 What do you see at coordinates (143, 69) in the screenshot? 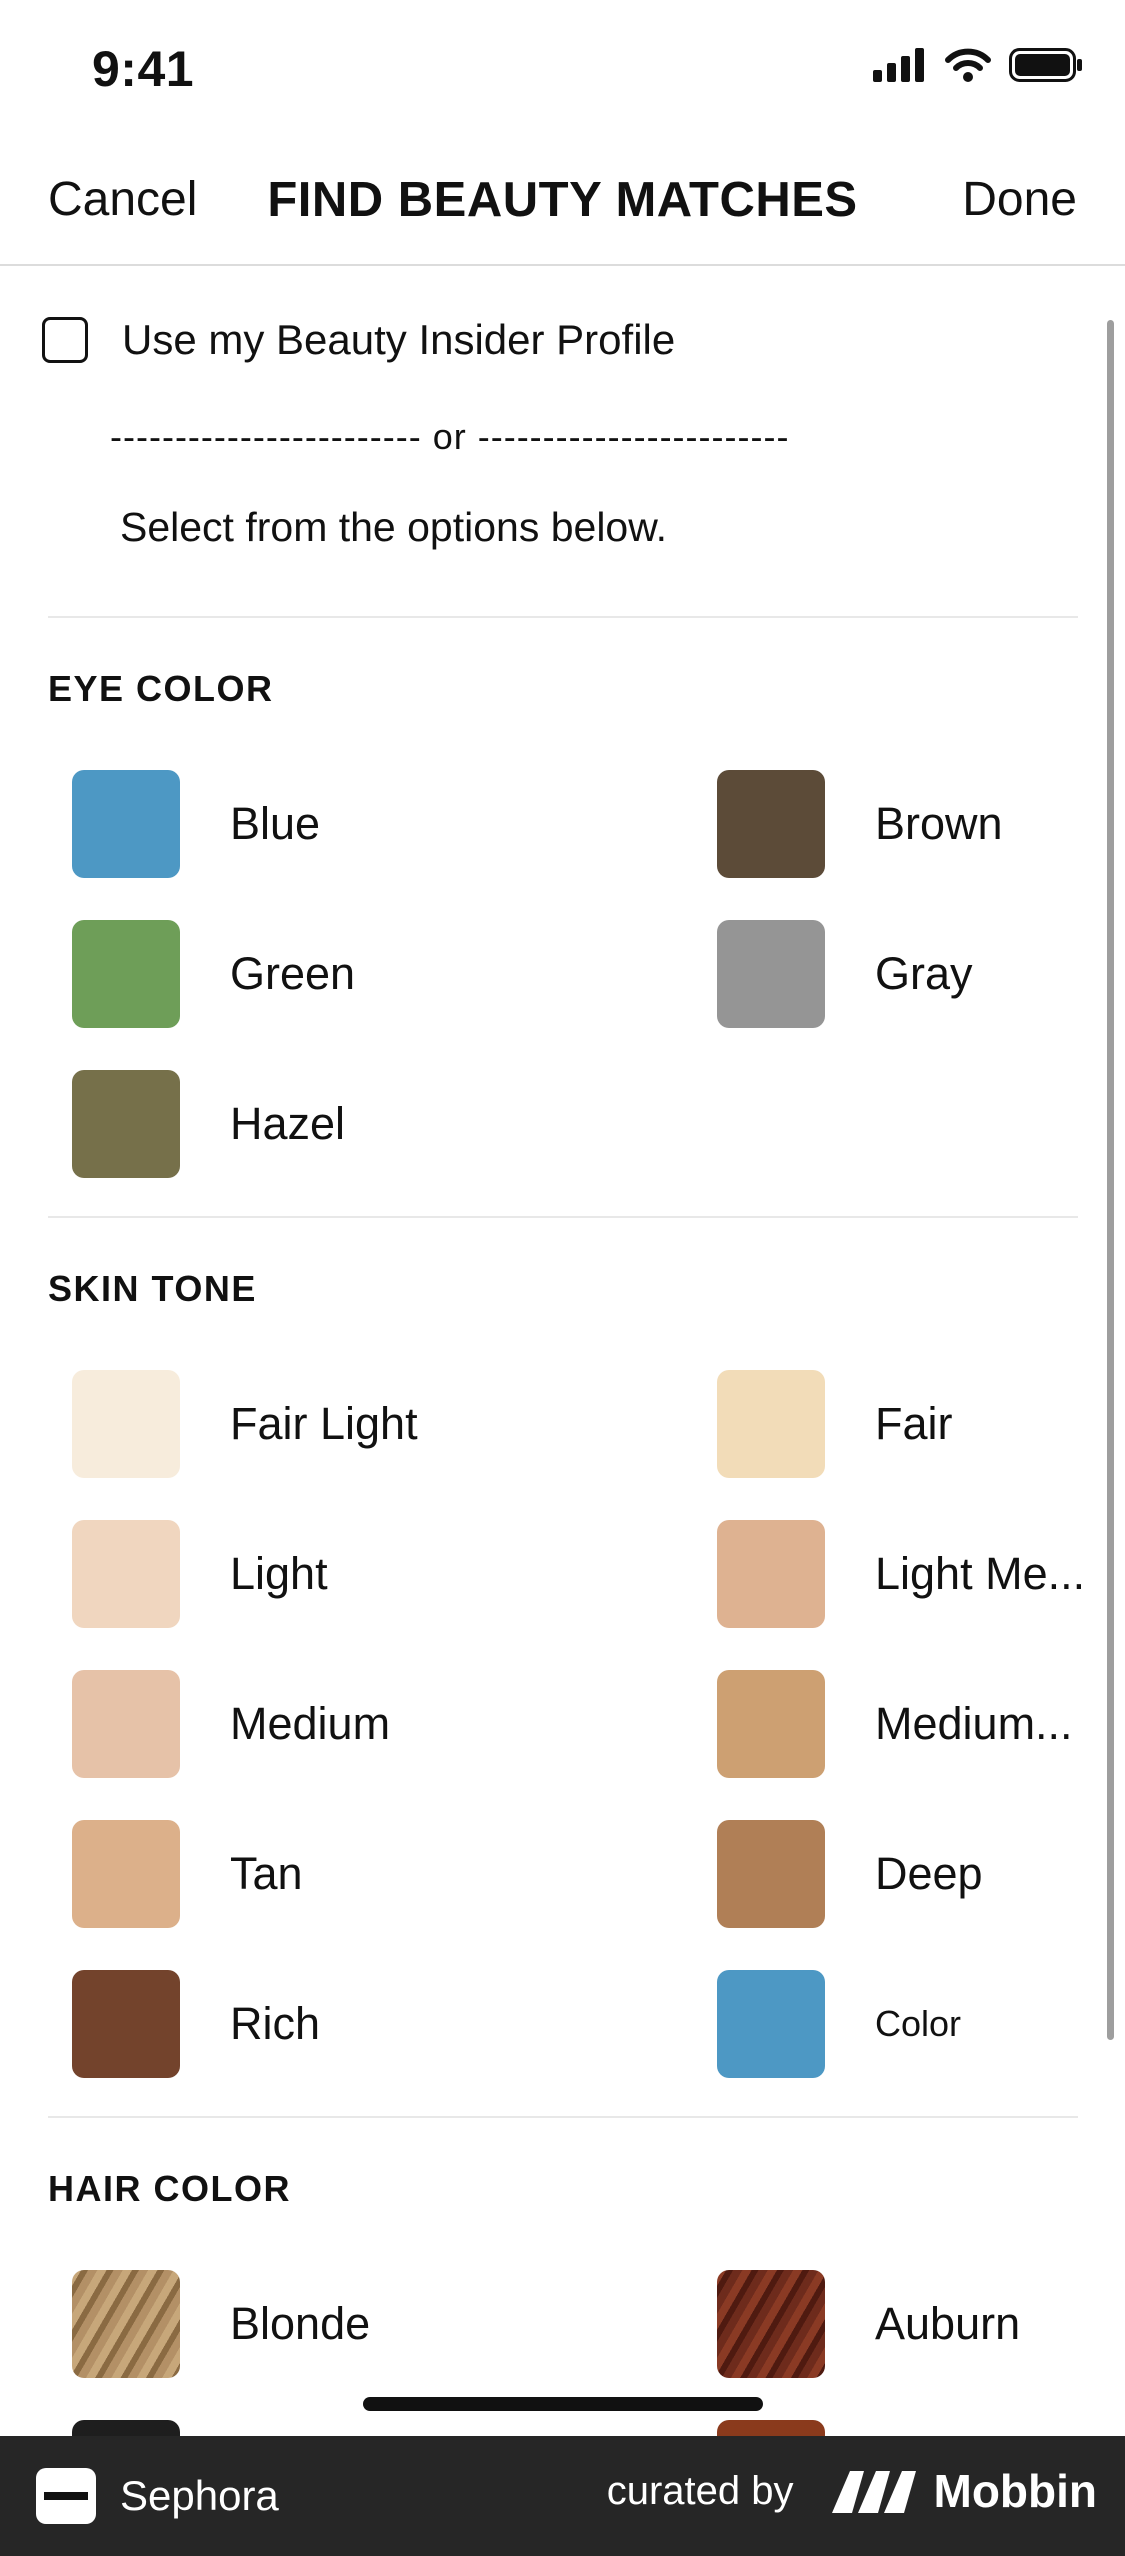
I see `status-time: 9:41` at bounding box center [143, 69].